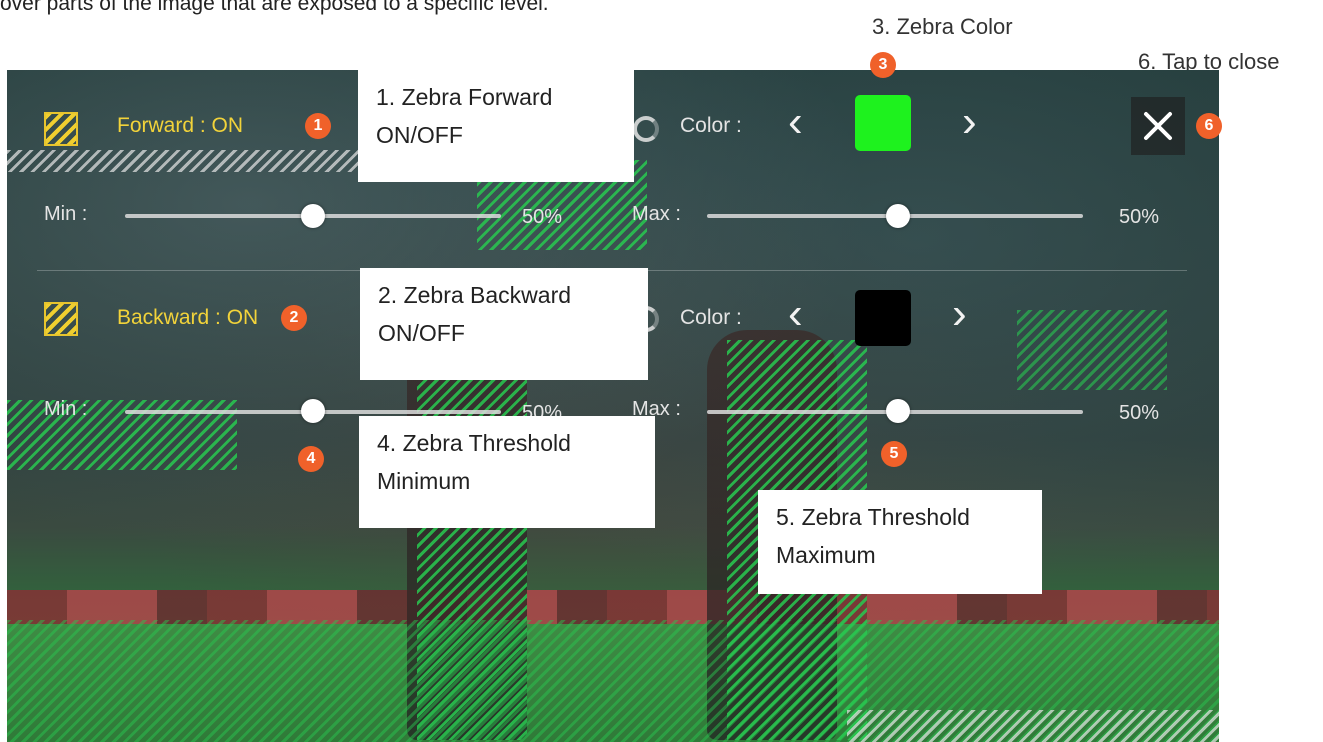 The image size is (1323, 742). Describe the element at coordinates (942, 26) in the screenshot. I see `zebra-color-label: 3. Zebra Color` at that location.